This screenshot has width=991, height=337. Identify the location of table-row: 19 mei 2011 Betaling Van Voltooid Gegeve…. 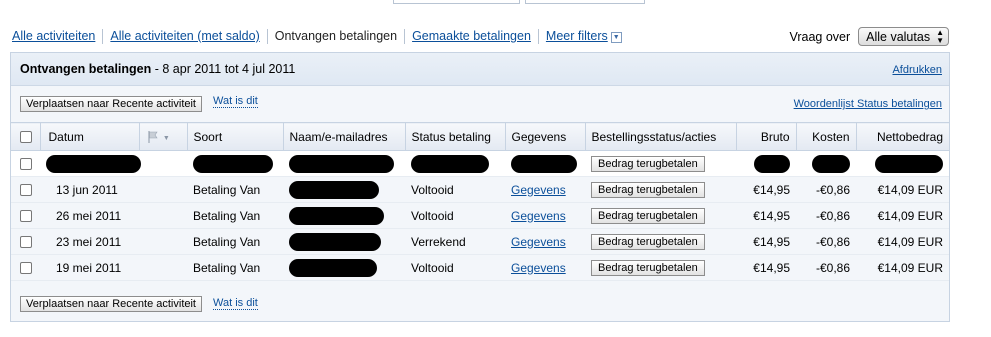
(480, 267).